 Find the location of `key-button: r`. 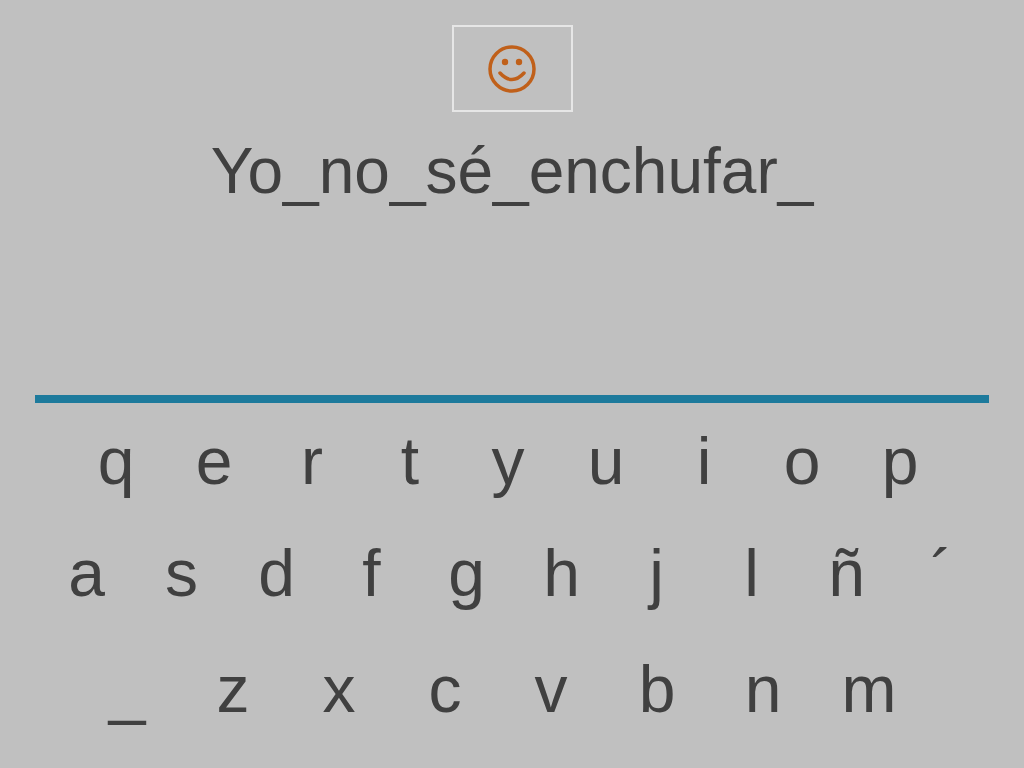

key-button: r is located at coordinates (312, 461).